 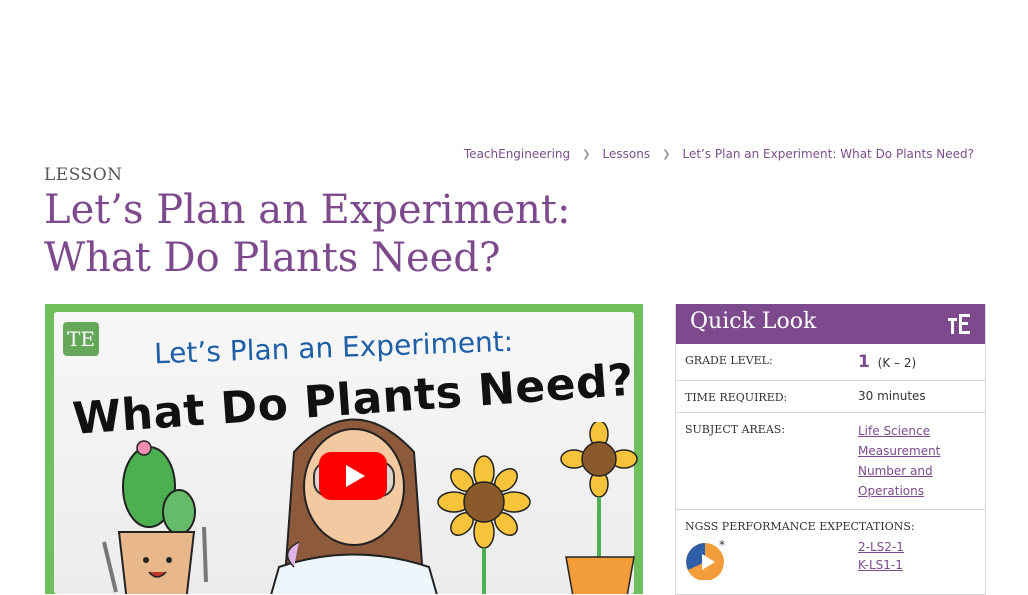 I want to click on video-play-button, so click(x=353, y=476).